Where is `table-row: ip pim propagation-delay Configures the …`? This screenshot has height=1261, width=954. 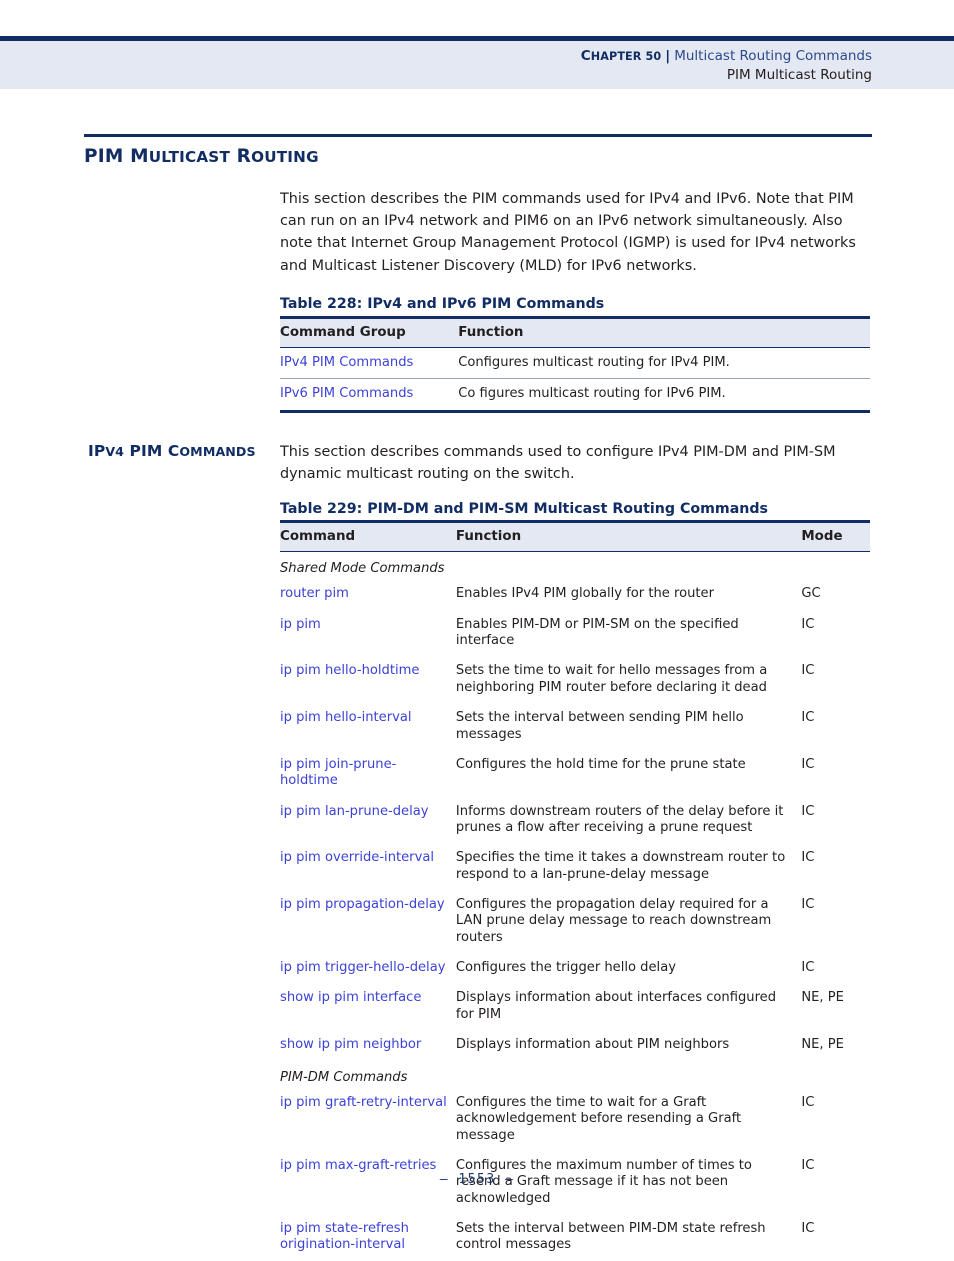 table-row: ip pim propagation-delay Configures the … is located at coordinates (575, 921).